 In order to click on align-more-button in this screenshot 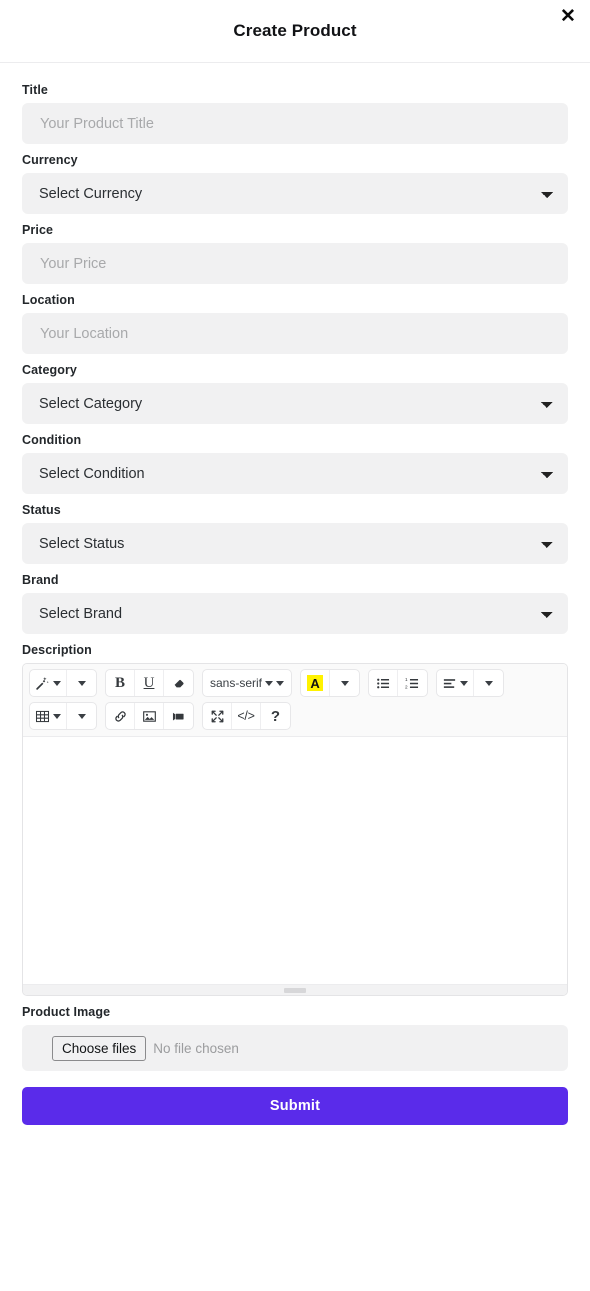, I will do `click(488, 683)`.